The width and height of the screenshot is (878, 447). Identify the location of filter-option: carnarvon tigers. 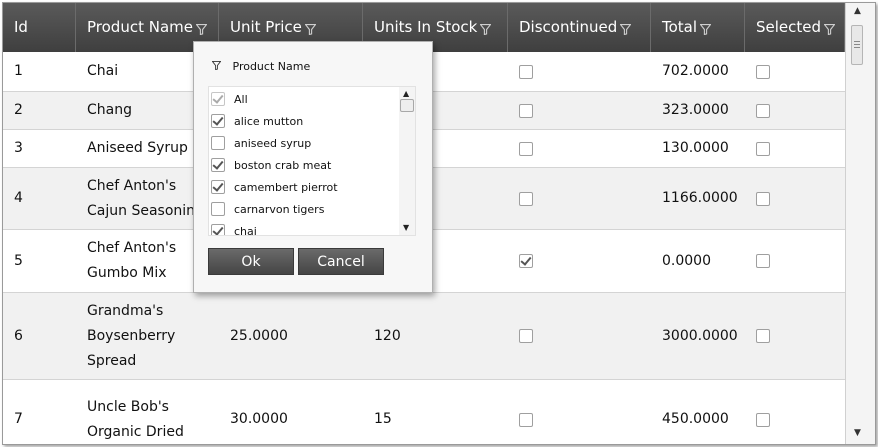
(304, 209).